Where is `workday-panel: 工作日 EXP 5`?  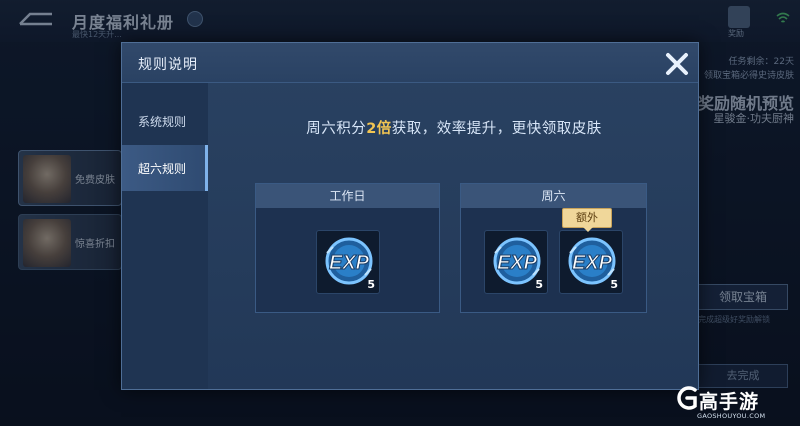 workday-panel: 工作日 EXP 5 is located at coordinates (347, 248).